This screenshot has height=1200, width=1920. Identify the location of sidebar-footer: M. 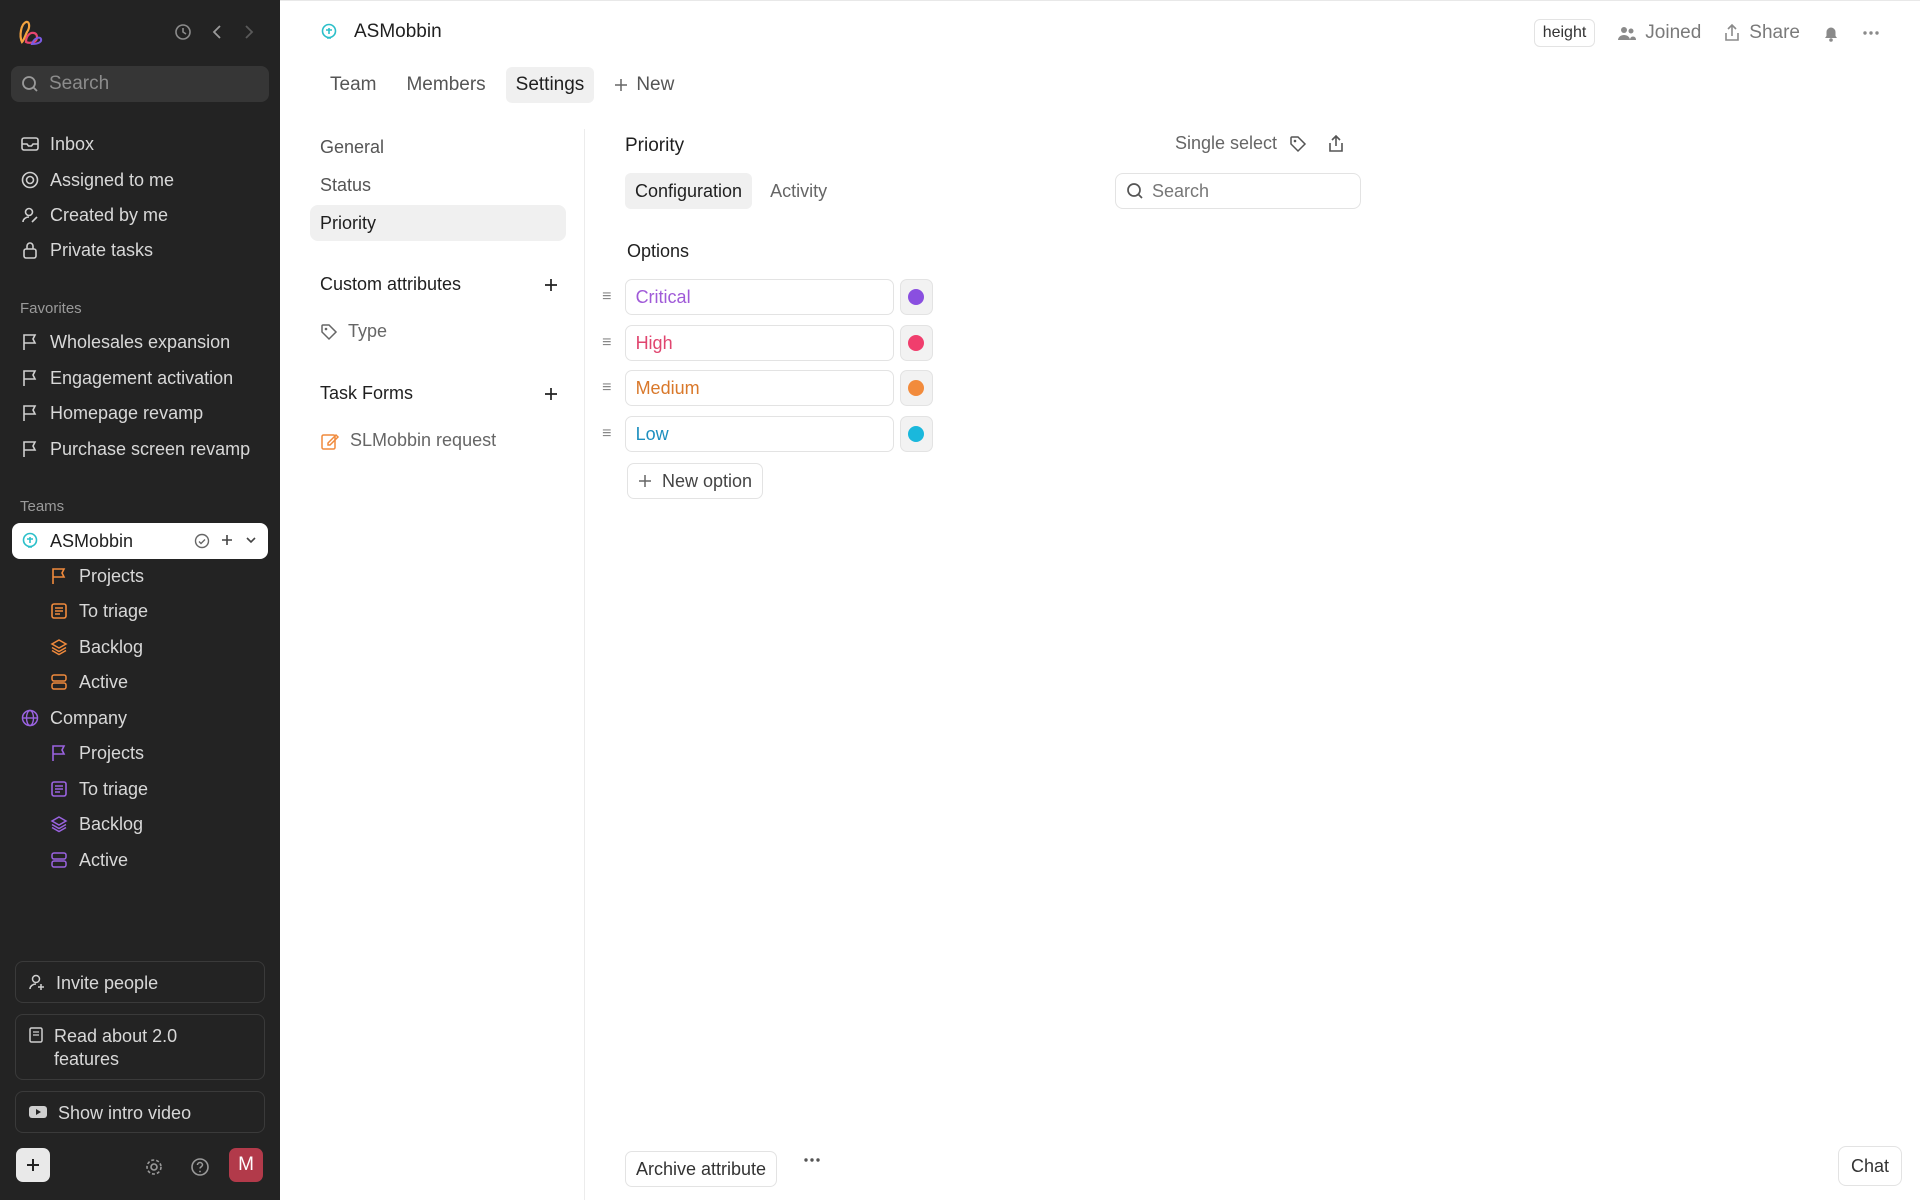
(140, 1167).